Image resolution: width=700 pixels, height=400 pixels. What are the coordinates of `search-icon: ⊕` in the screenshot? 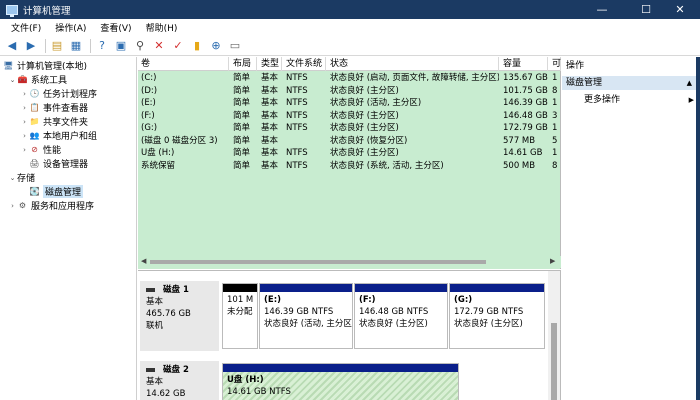 It's located at (216, 46).